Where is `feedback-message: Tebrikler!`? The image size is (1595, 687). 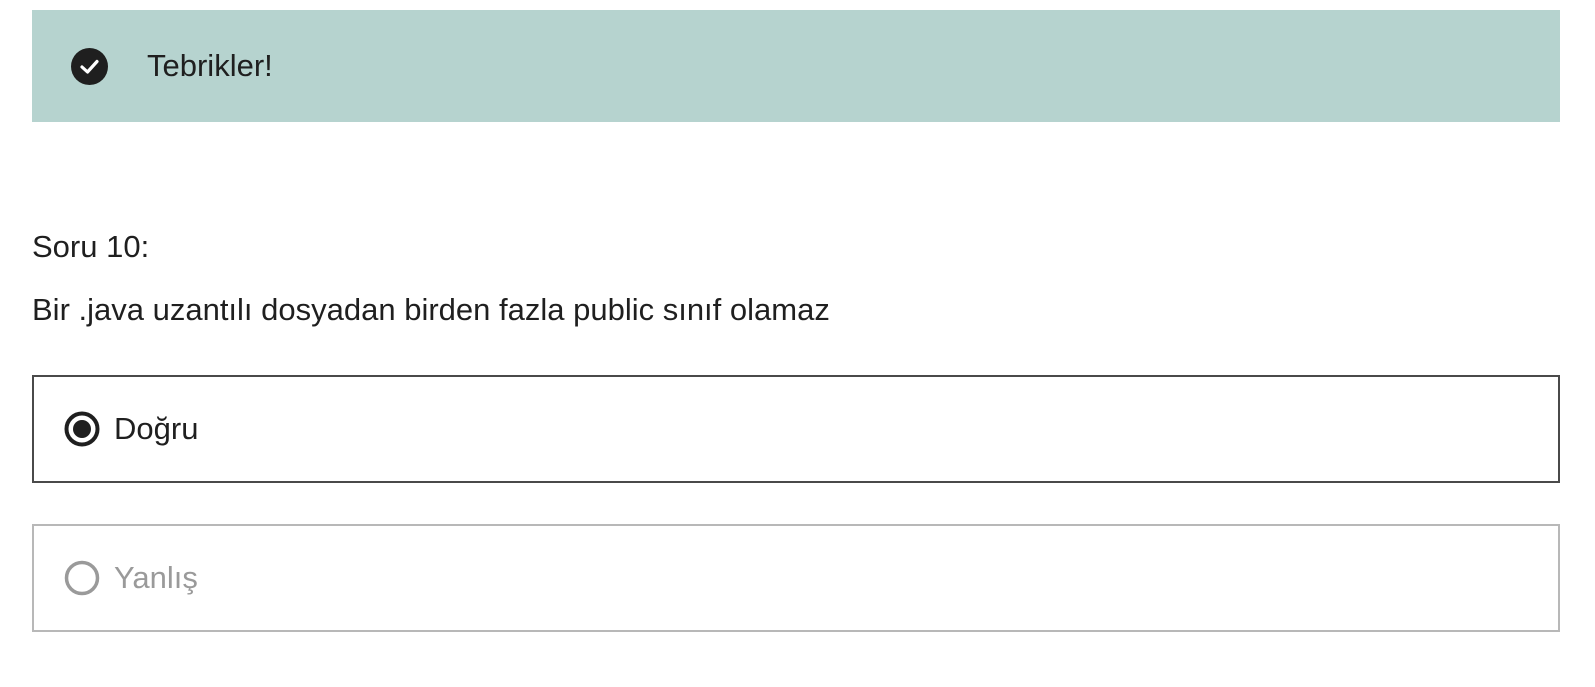 feedback-message: Tebrikler! is located at coordinates (210, 65).